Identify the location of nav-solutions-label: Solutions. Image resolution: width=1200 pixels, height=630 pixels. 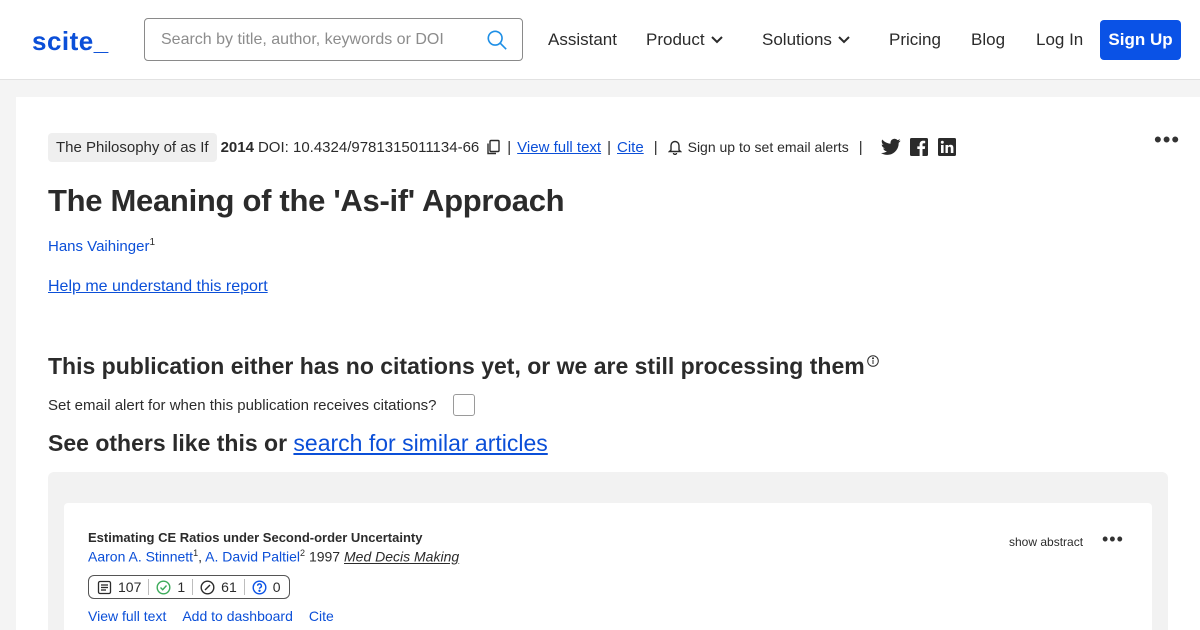
(797, 39).